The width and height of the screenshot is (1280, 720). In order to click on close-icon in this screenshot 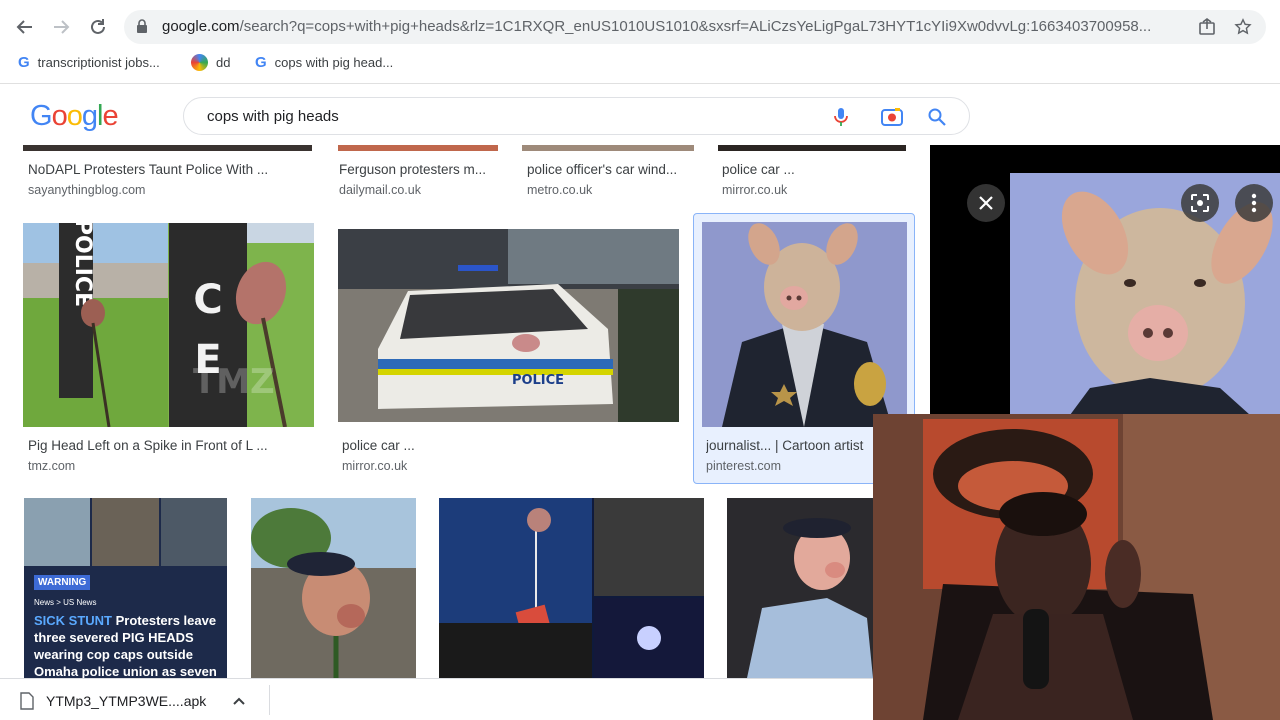, I will do `click(986, 203)`.